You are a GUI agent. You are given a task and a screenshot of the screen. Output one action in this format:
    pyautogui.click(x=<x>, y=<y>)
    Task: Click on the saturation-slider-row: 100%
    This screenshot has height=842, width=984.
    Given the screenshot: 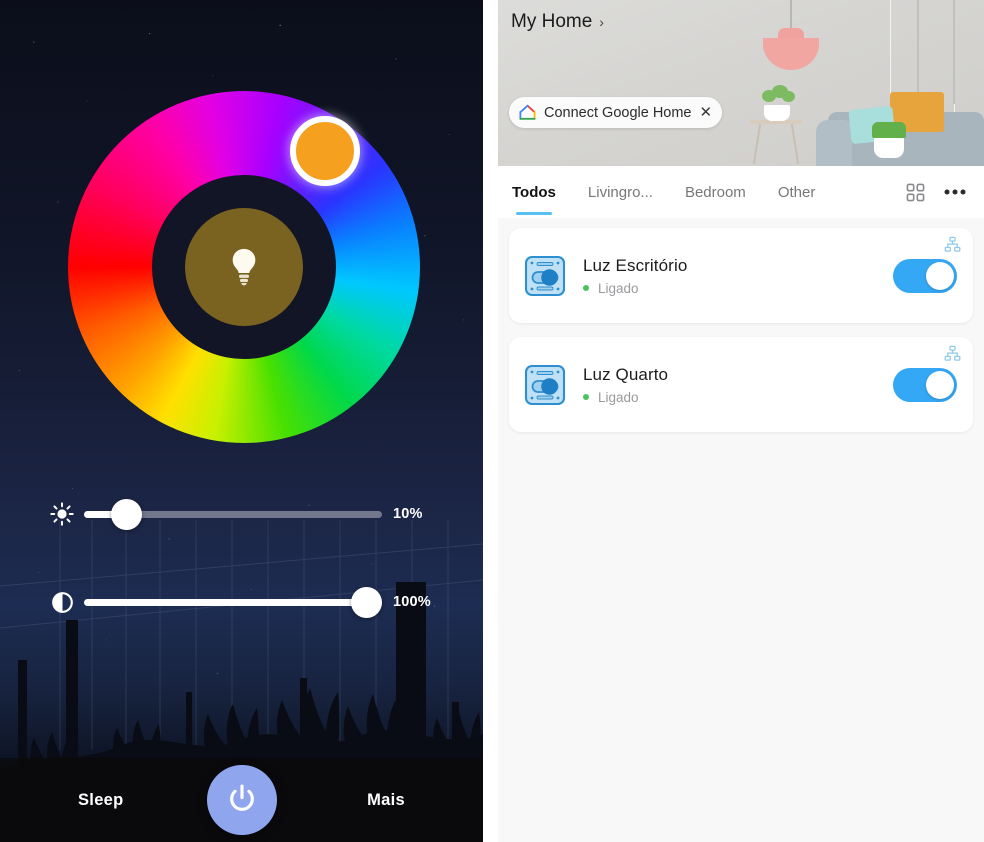 What is the action you would take?
    pyautogui.click(x=245, y=602)
    